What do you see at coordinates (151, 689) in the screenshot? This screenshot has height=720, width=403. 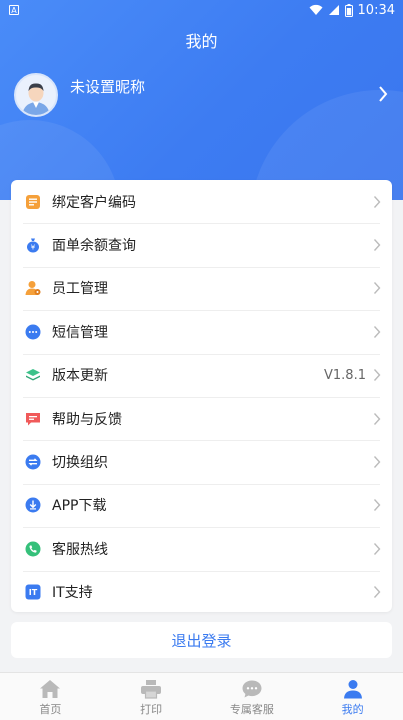 I see `printer-icon` at bounding box center [151, 689].